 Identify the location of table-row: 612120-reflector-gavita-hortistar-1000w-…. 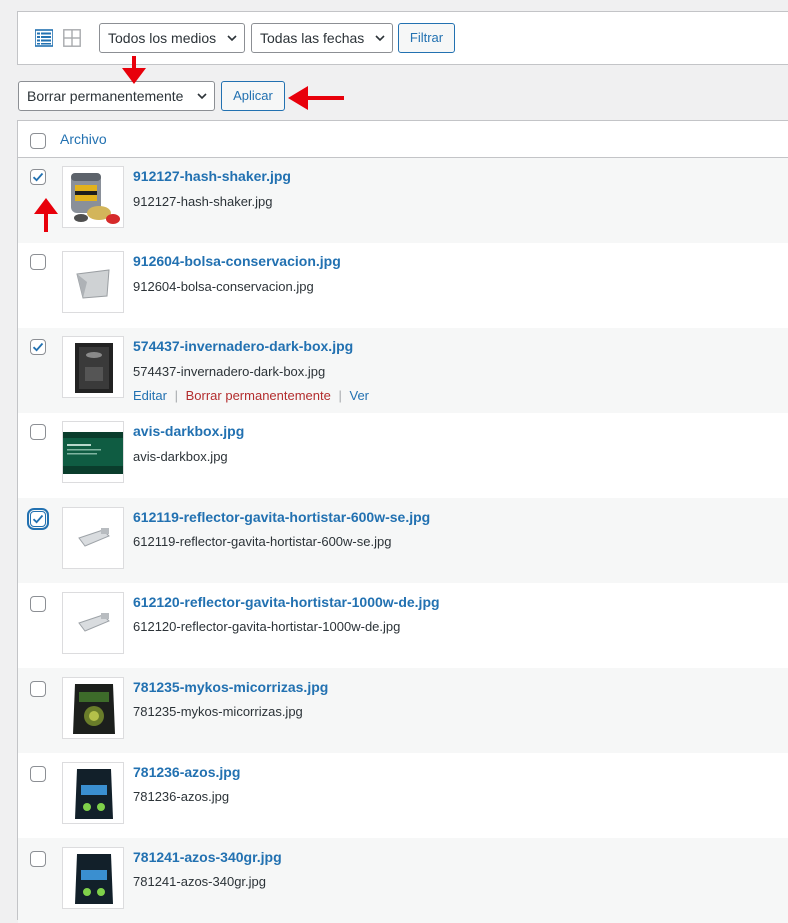
(403, 625).